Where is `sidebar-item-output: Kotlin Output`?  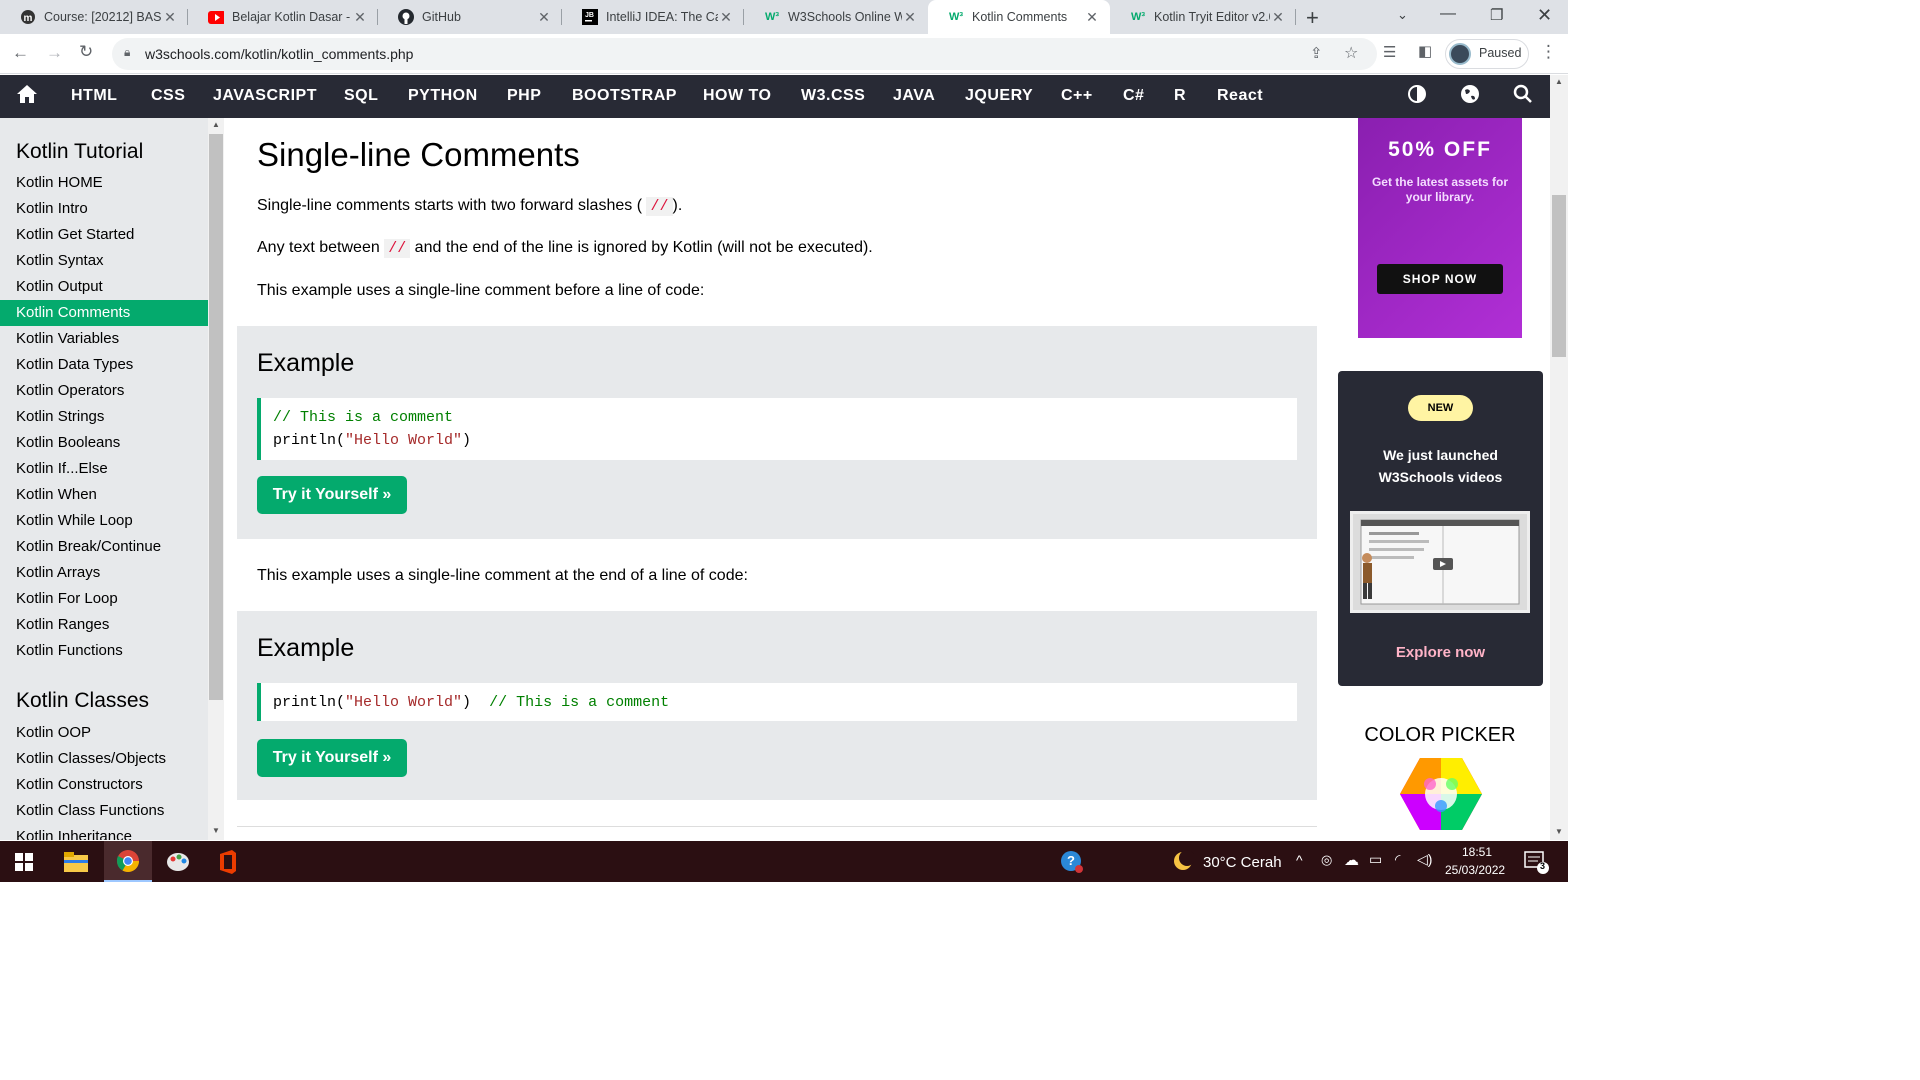
sidebar-item-output: Kotlin Output is located at coordinates (104, 287).